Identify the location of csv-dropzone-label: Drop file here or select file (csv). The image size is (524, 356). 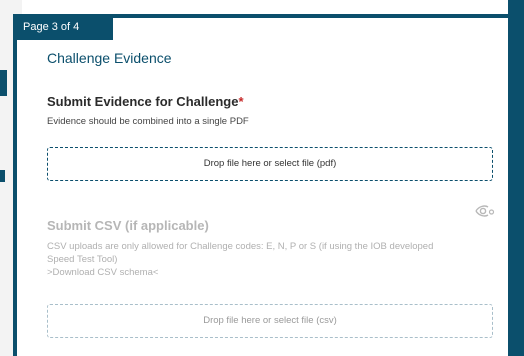
(270, 320).